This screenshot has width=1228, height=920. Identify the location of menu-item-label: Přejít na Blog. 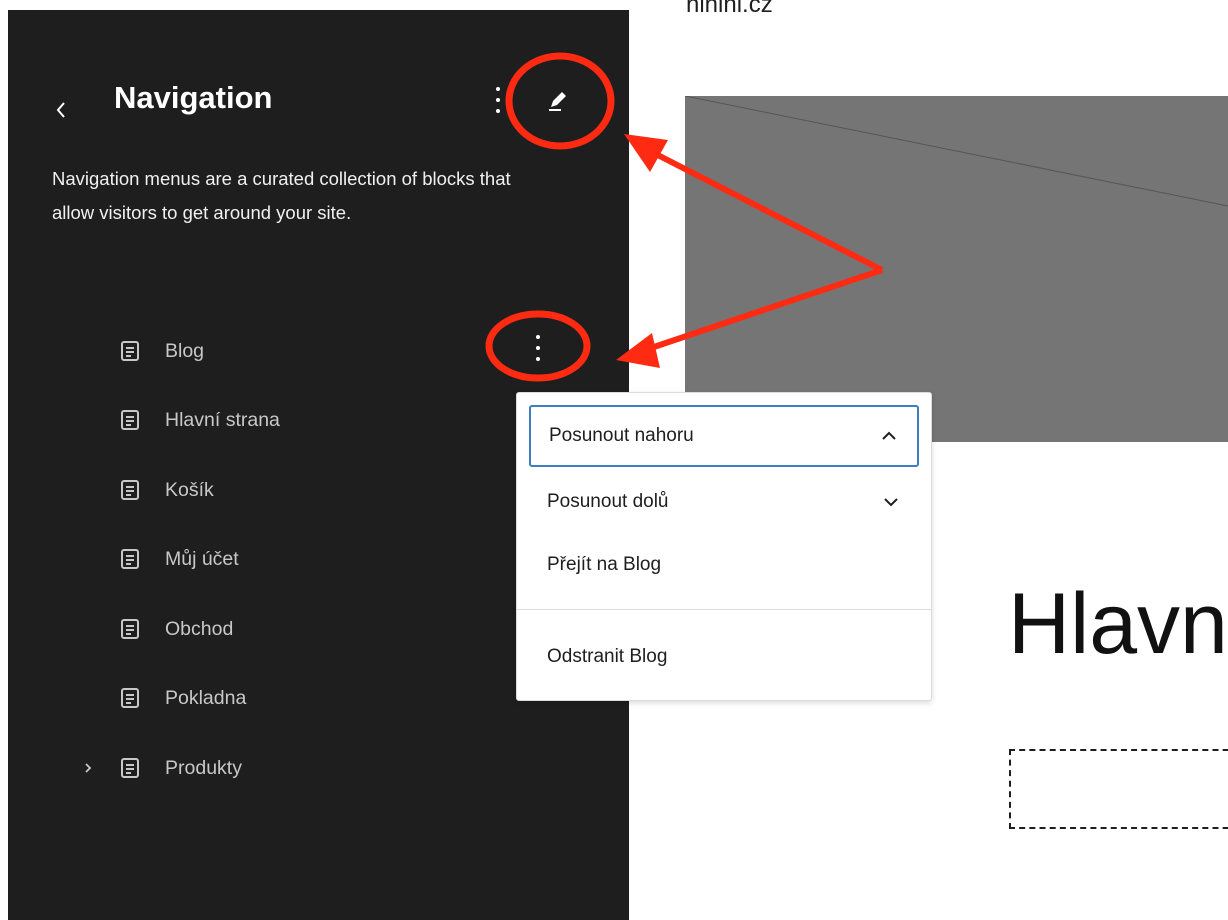
(604, 564).